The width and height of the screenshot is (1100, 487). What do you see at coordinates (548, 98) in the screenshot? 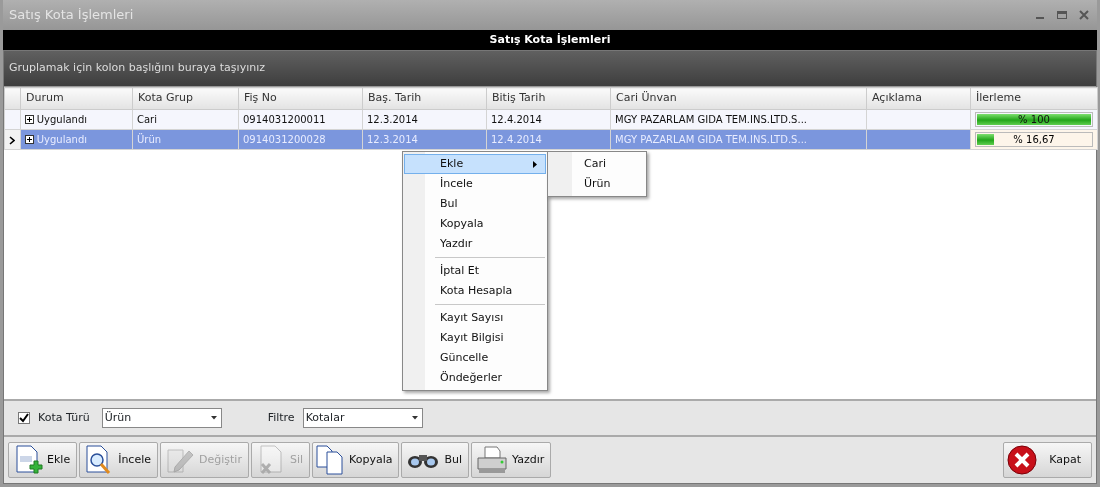
I see `column-header: Bitiş Tarih` at bounding box center [548, 98].